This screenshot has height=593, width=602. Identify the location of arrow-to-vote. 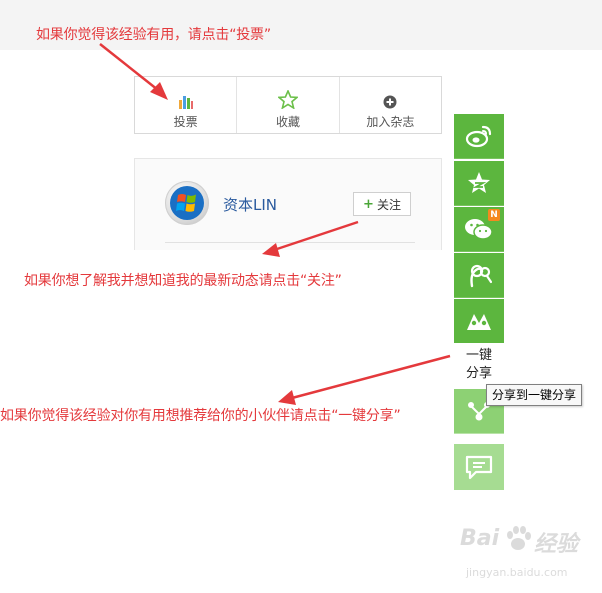
(133, 71).